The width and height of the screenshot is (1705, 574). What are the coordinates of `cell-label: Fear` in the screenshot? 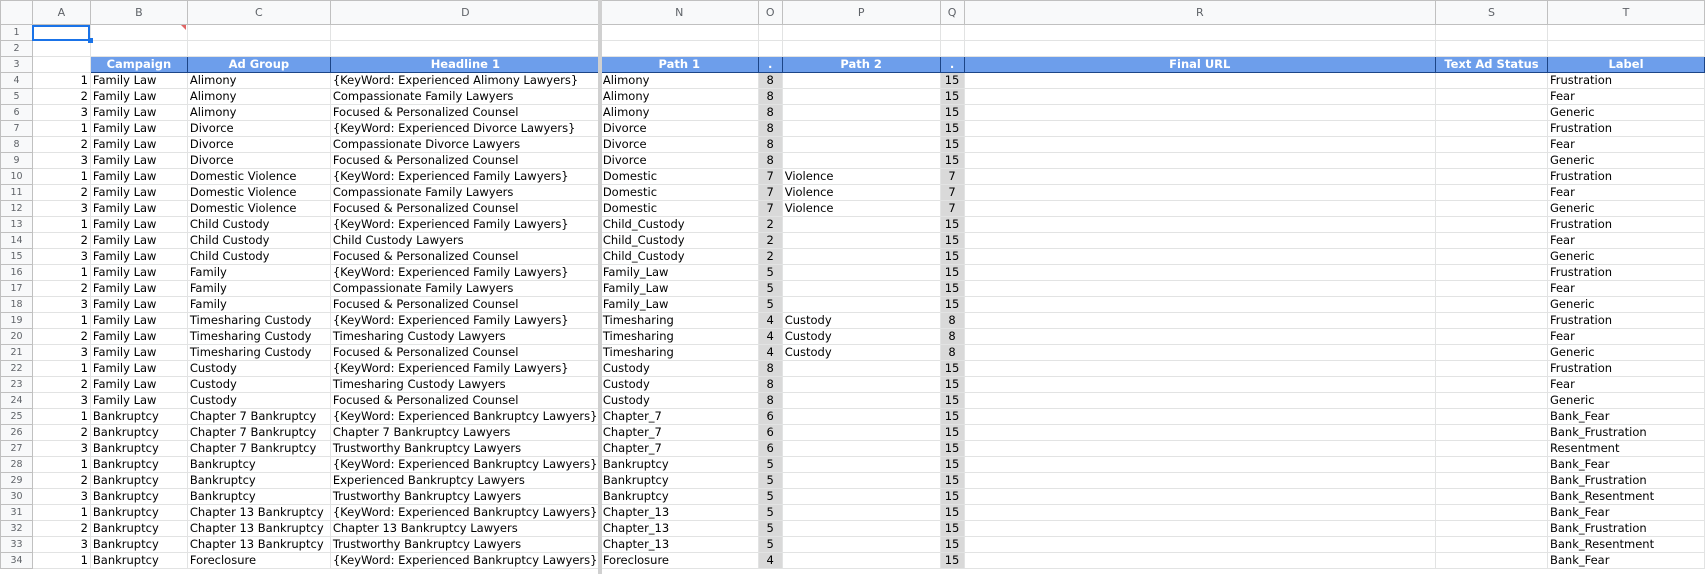 It's located at (1625, 288).